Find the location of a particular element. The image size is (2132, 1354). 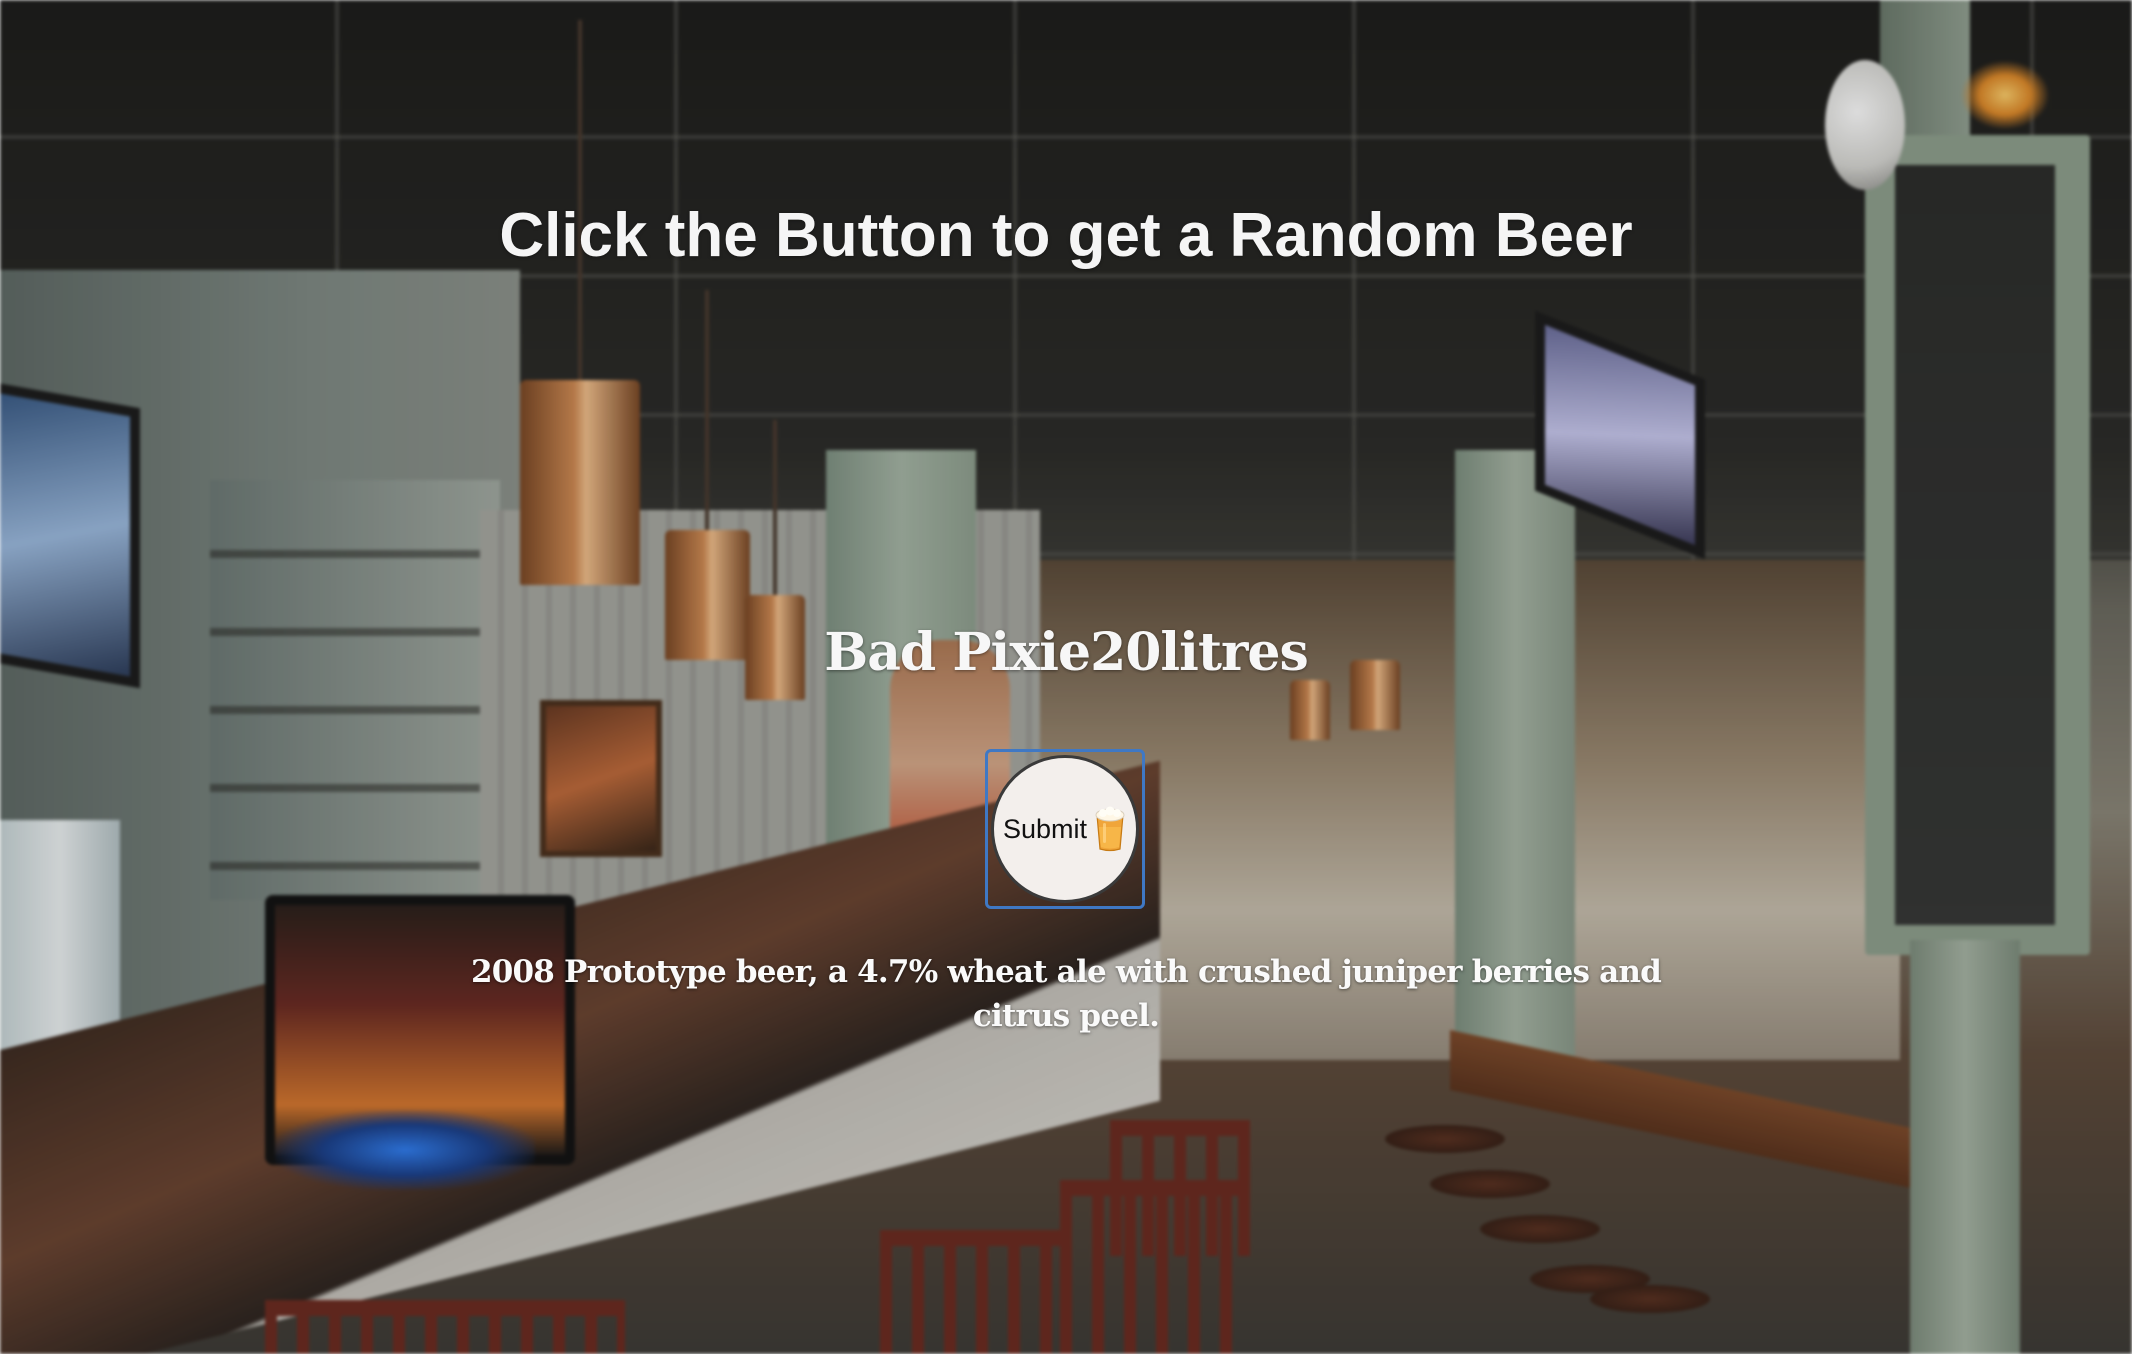

submit-button: Submit is located at coordinates (1065, 829).